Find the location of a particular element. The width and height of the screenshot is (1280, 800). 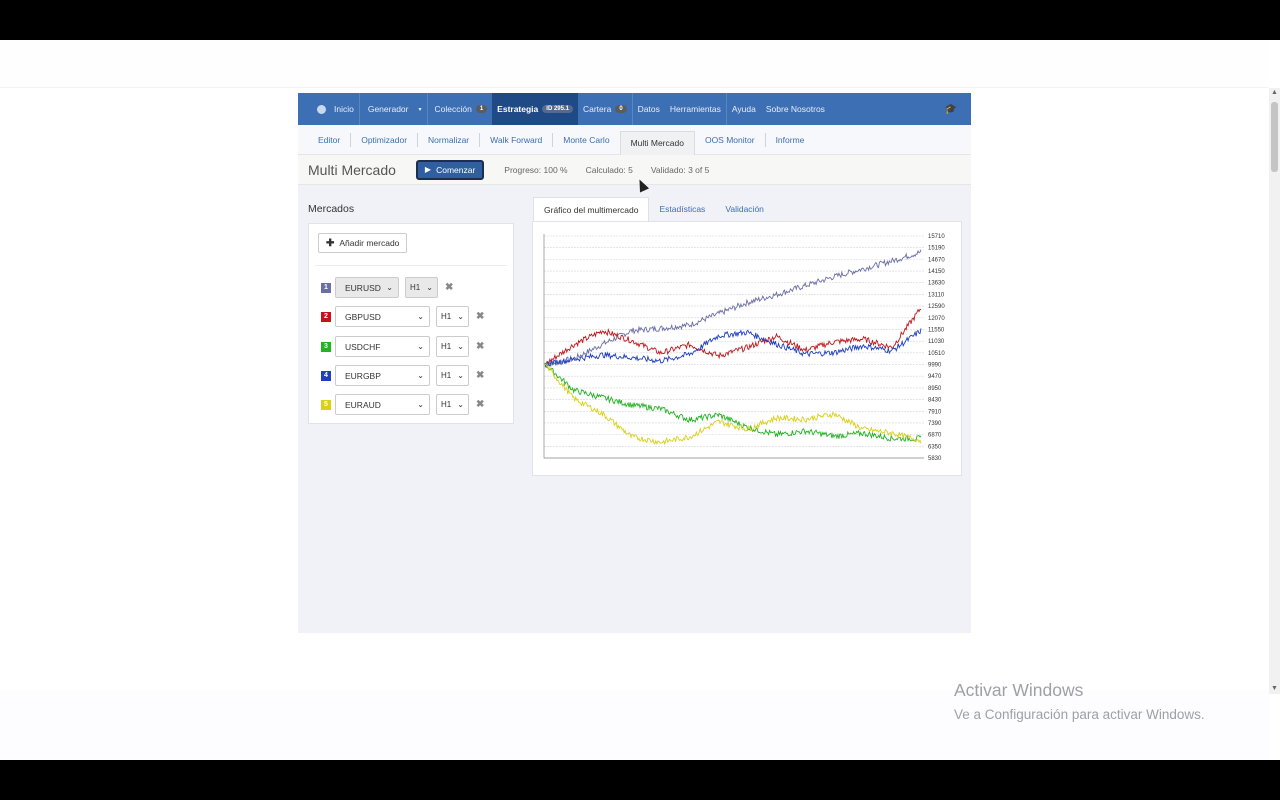

nav-ayuda: Ayuda is located at coordinates (744, 109).